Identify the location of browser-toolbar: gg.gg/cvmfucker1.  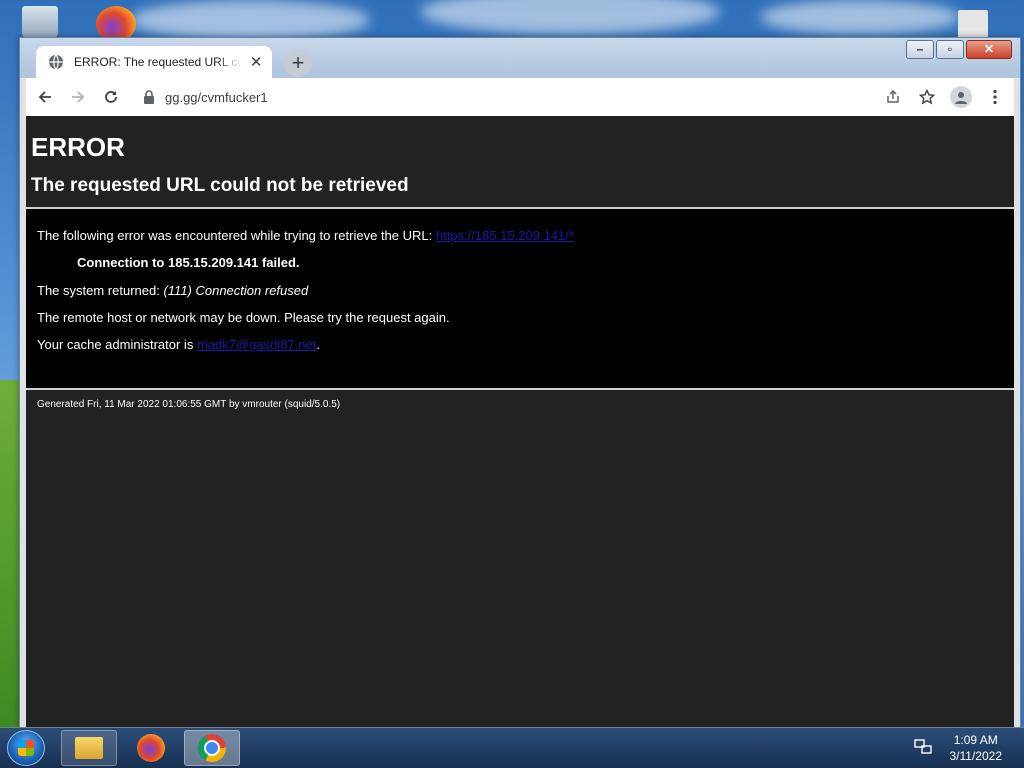
(520, 97).